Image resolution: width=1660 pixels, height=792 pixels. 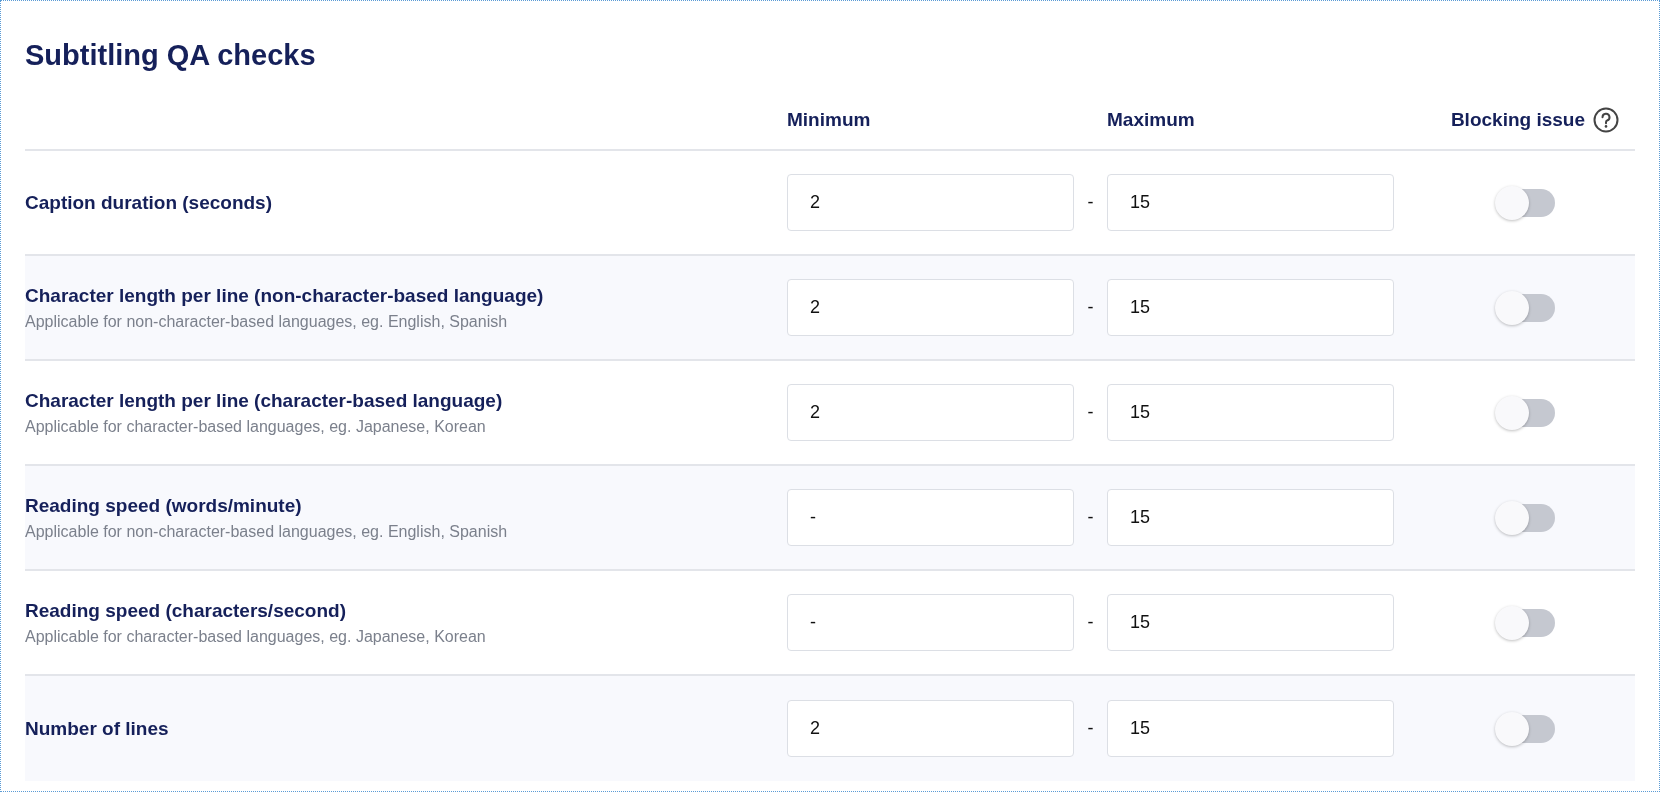 What do you see at coordinates (149, 202) in the screenshot?
I see `check-label: Caption duration (seconds)` at bounding box center [149, 202].